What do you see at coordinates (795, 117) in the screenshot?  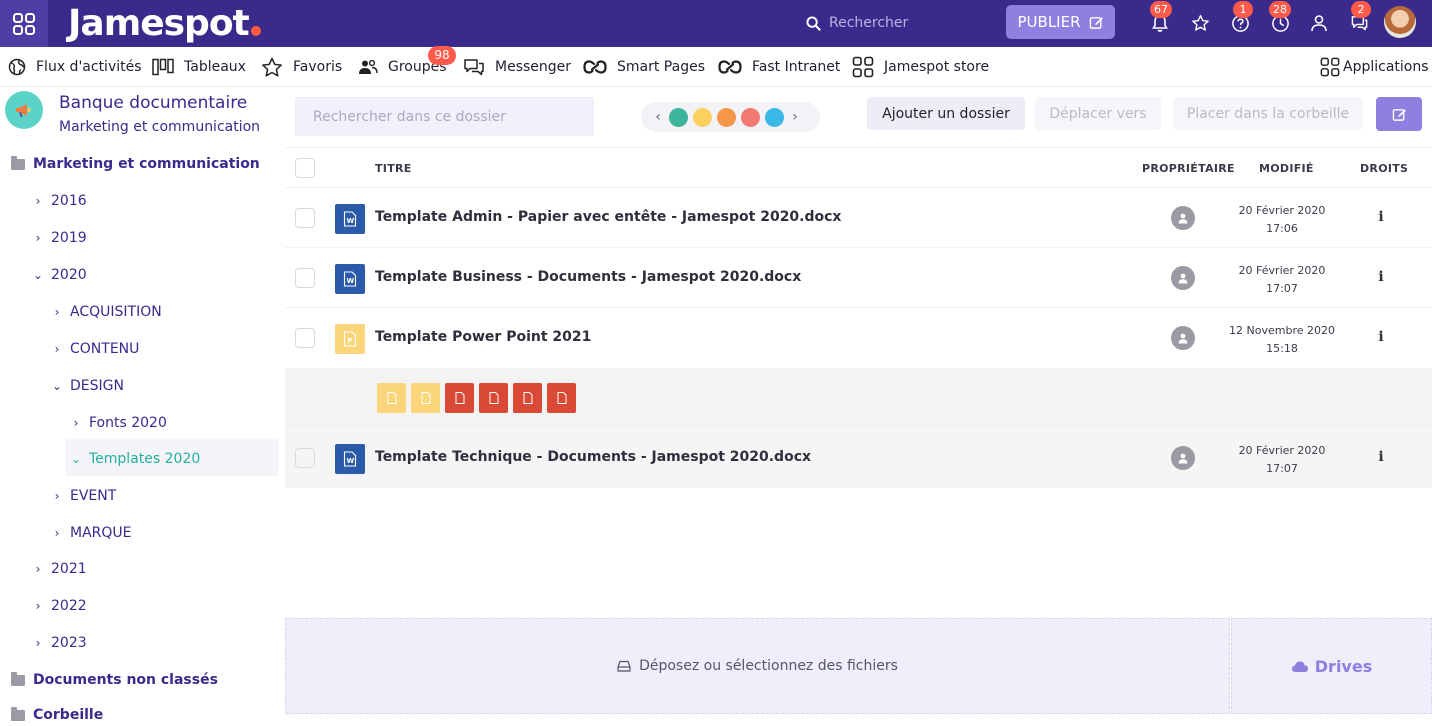 I see `chevron-right-icon: ›` at bounding box center [795, 117].